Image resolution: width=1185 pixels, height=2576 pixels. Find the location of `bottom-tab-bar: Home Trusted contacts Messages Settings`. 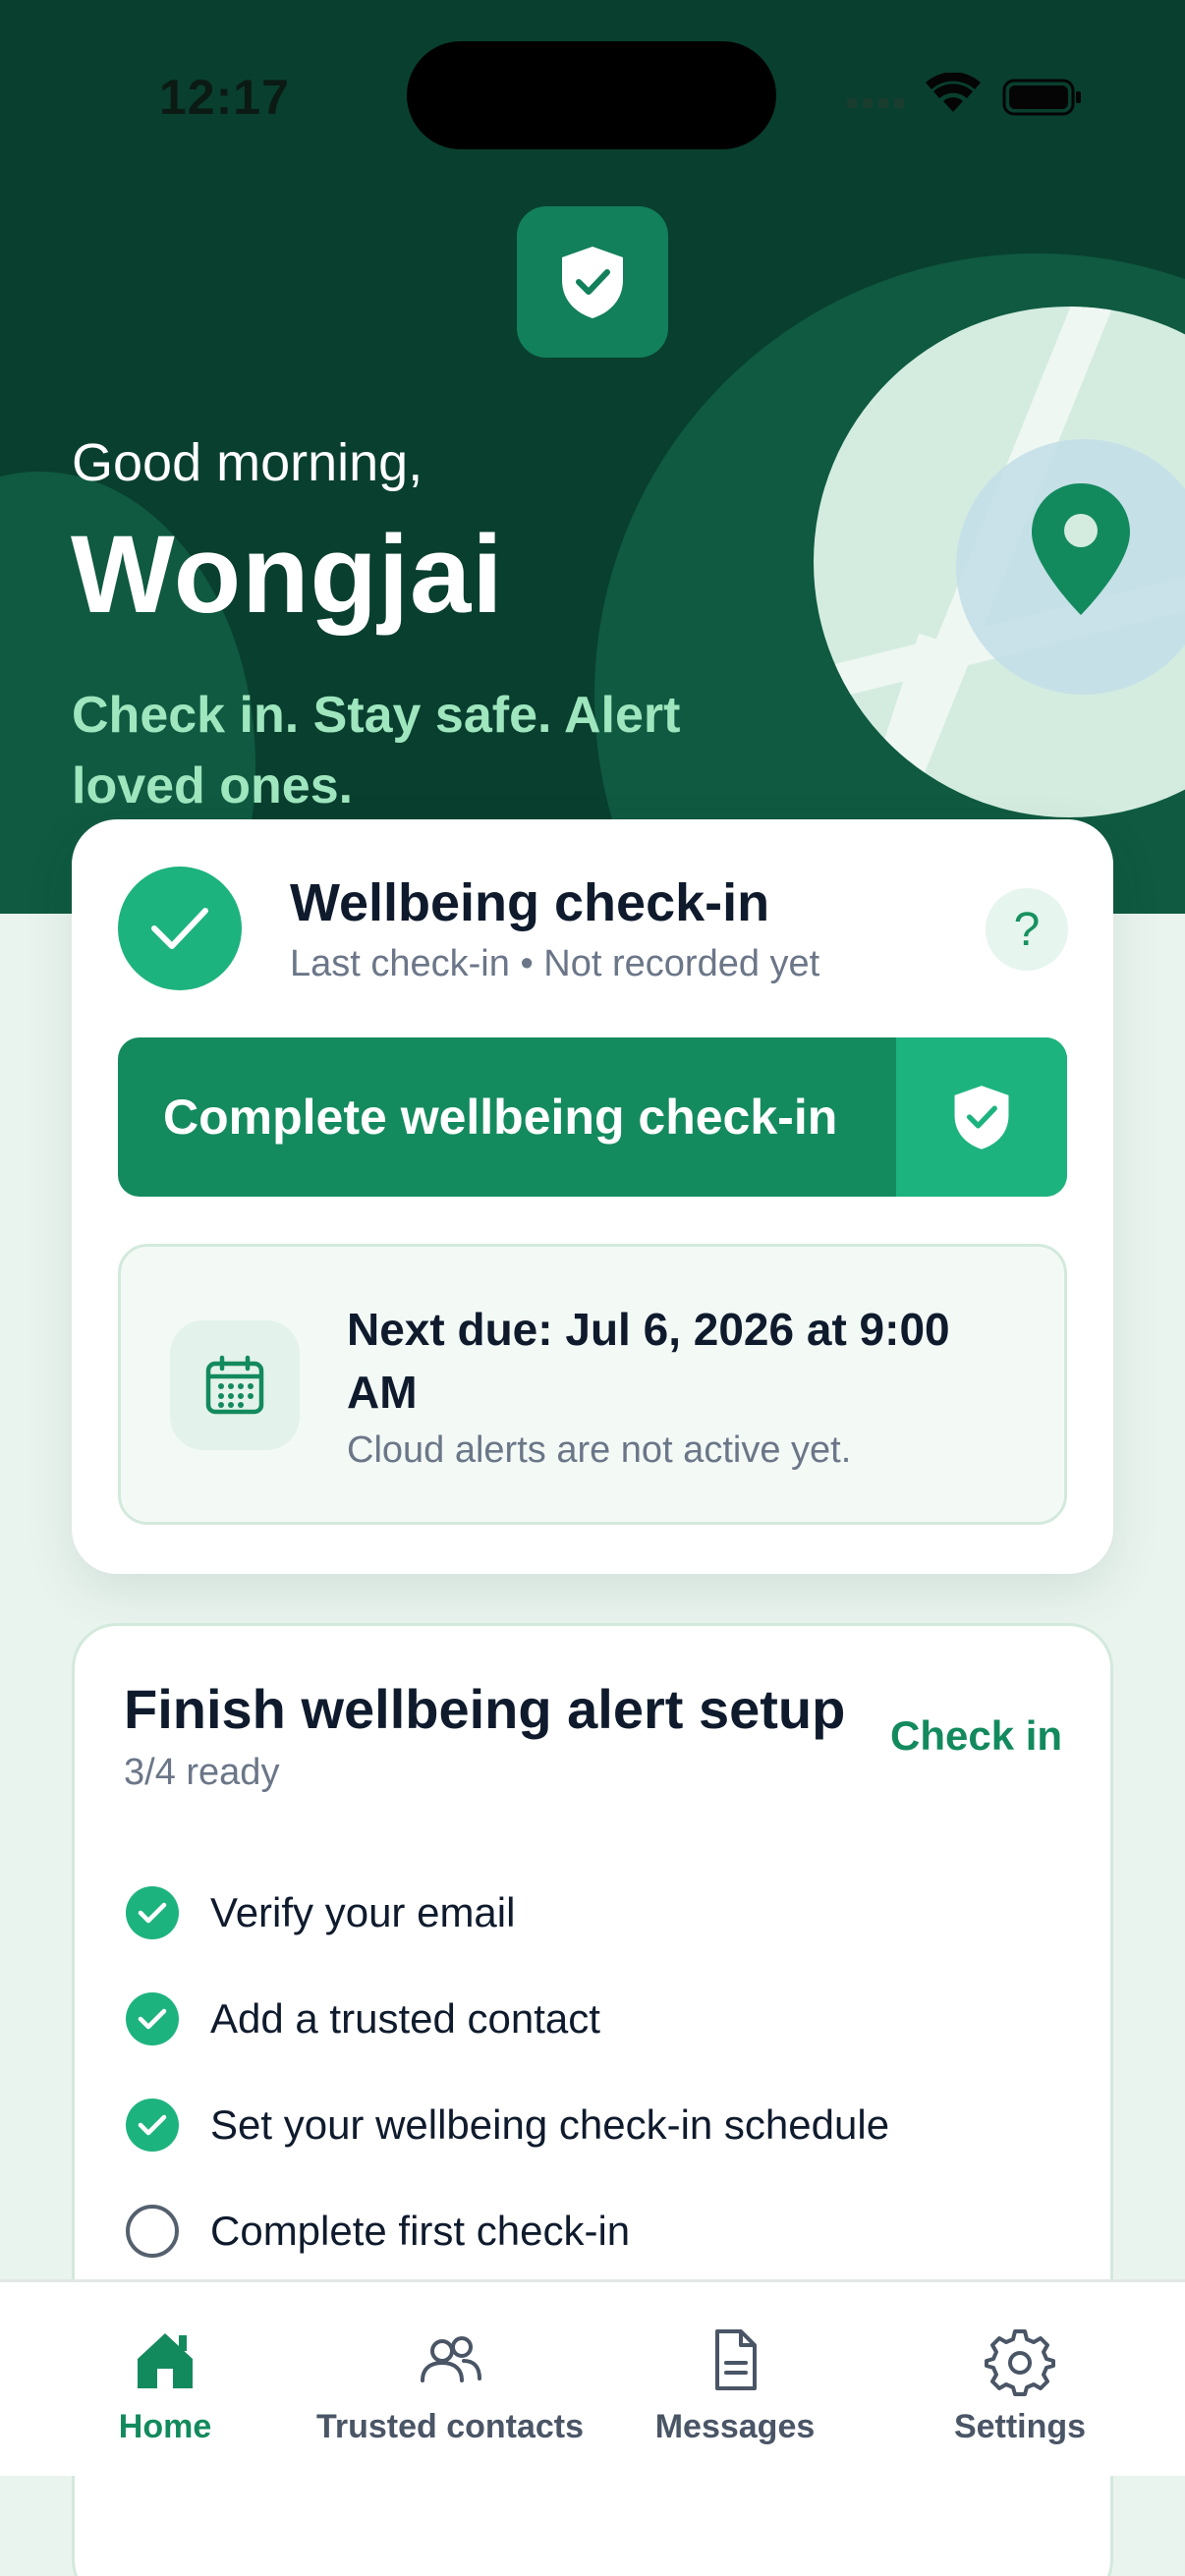

bottom-tab-bar: Home Trusted contacts Messages Settings is located at coordinates (592, 2377).